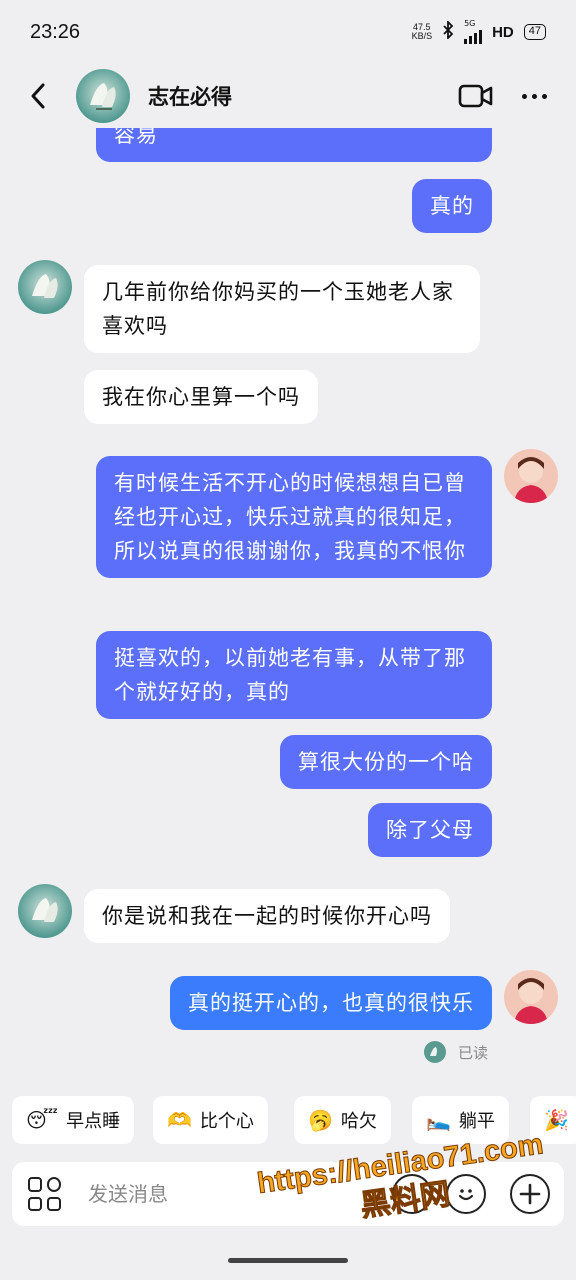 This screenshot has height=1280, width=576. What do you see at coordinates (42, 1120) in the screenshot?
I see `sleepy-emoji-icon: 😴` at bounding box center [42, 1120].